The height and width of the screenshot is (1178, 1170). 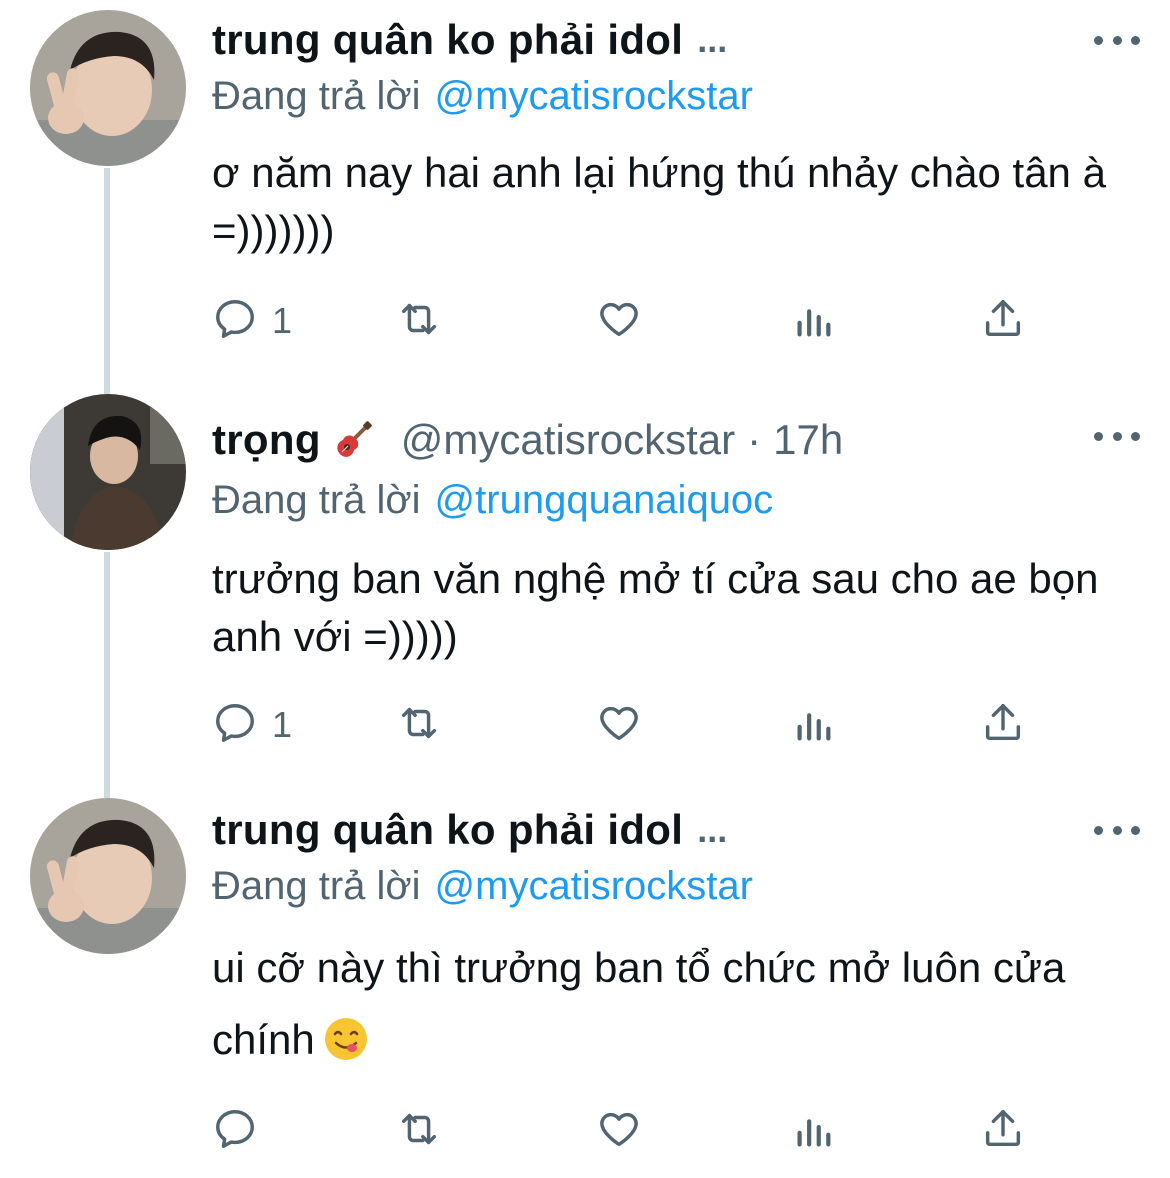 I want to click on tweet-header: trọng @mycatisrockstar · 17h, so click(x=527, y=440).